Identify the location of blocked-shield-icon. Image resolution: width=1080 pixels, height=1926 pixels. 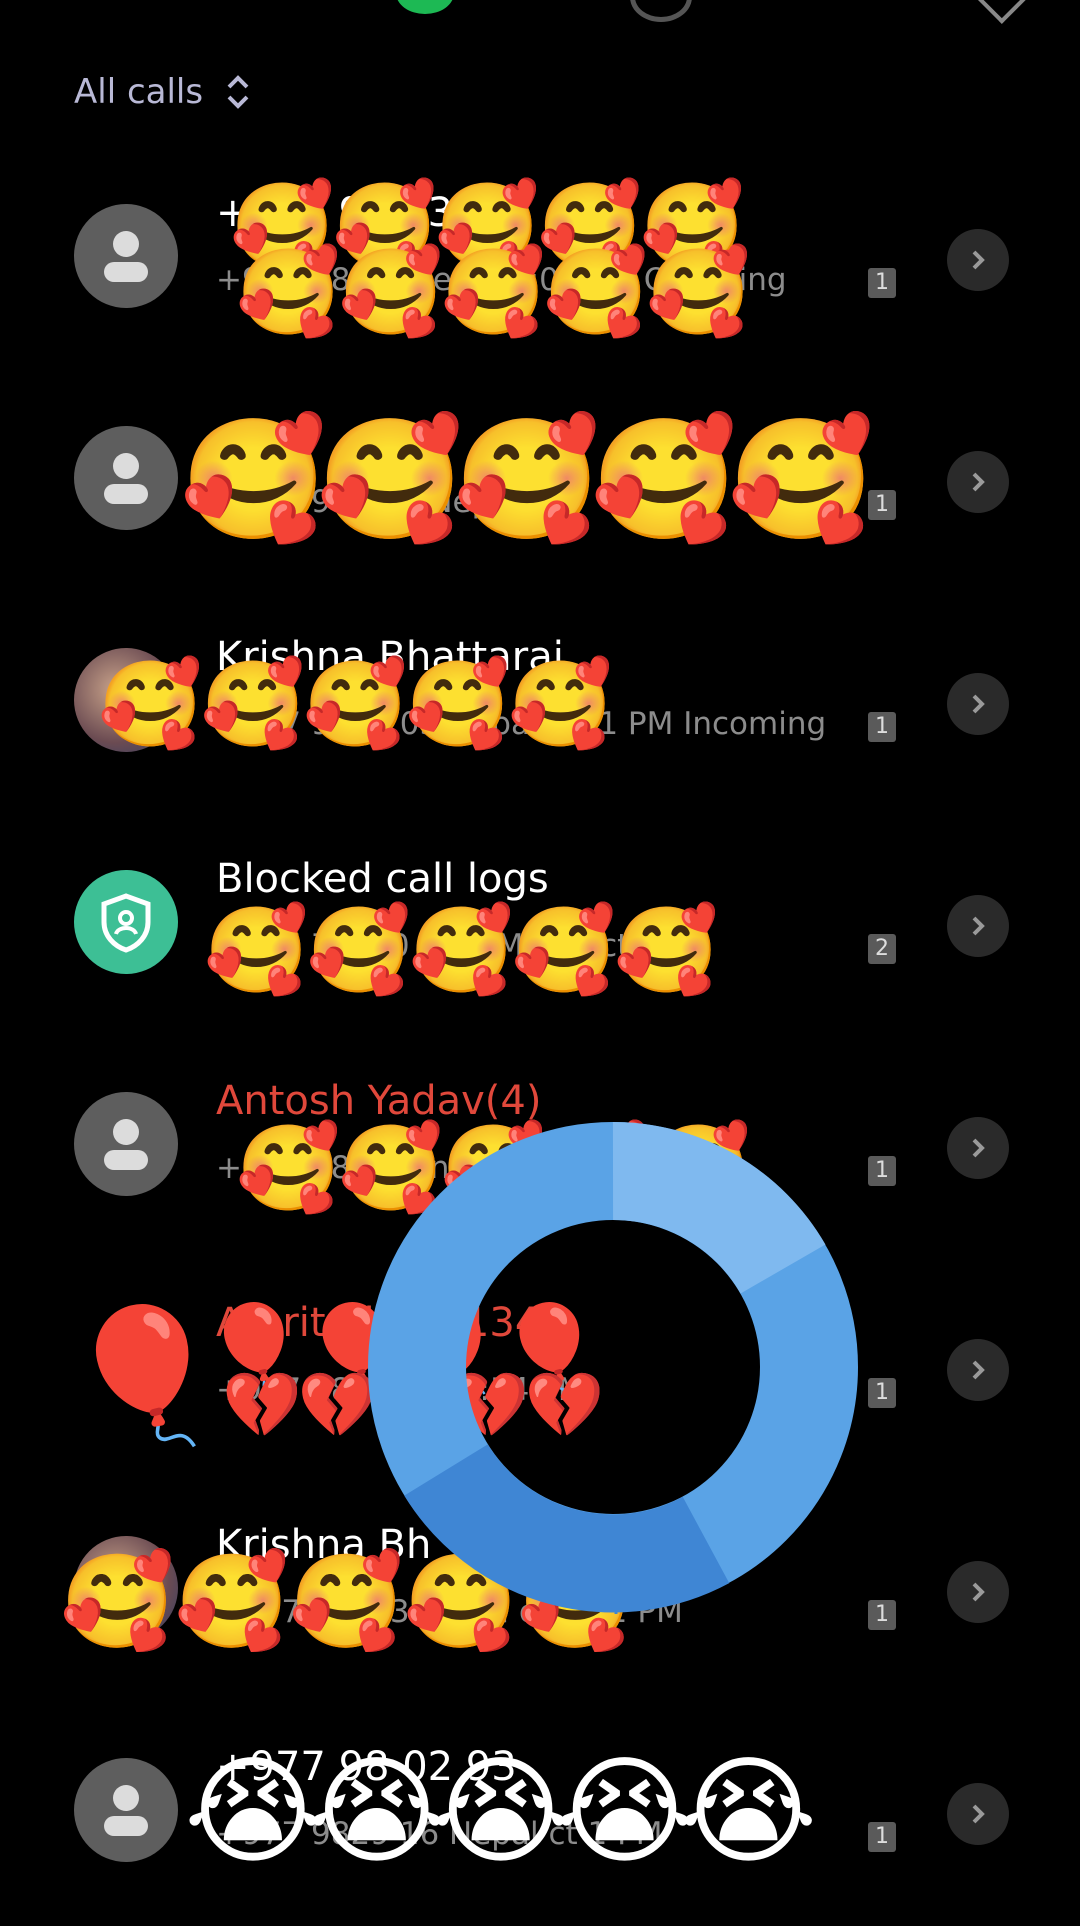
(126, 922).